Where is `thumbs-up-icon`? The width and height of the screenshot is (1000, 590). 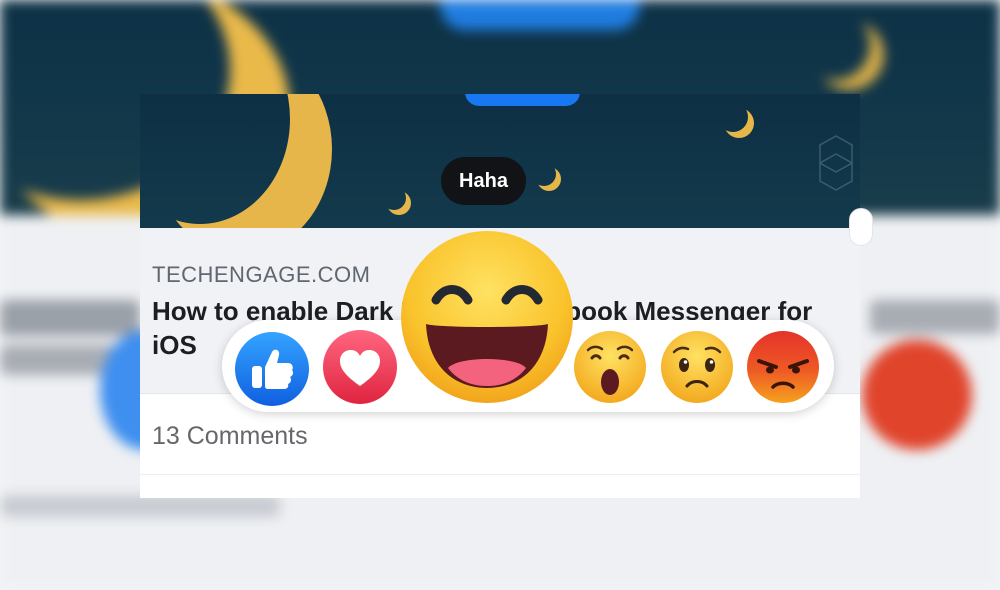
thumbs-up-icon is located at coordinates (272, 369).